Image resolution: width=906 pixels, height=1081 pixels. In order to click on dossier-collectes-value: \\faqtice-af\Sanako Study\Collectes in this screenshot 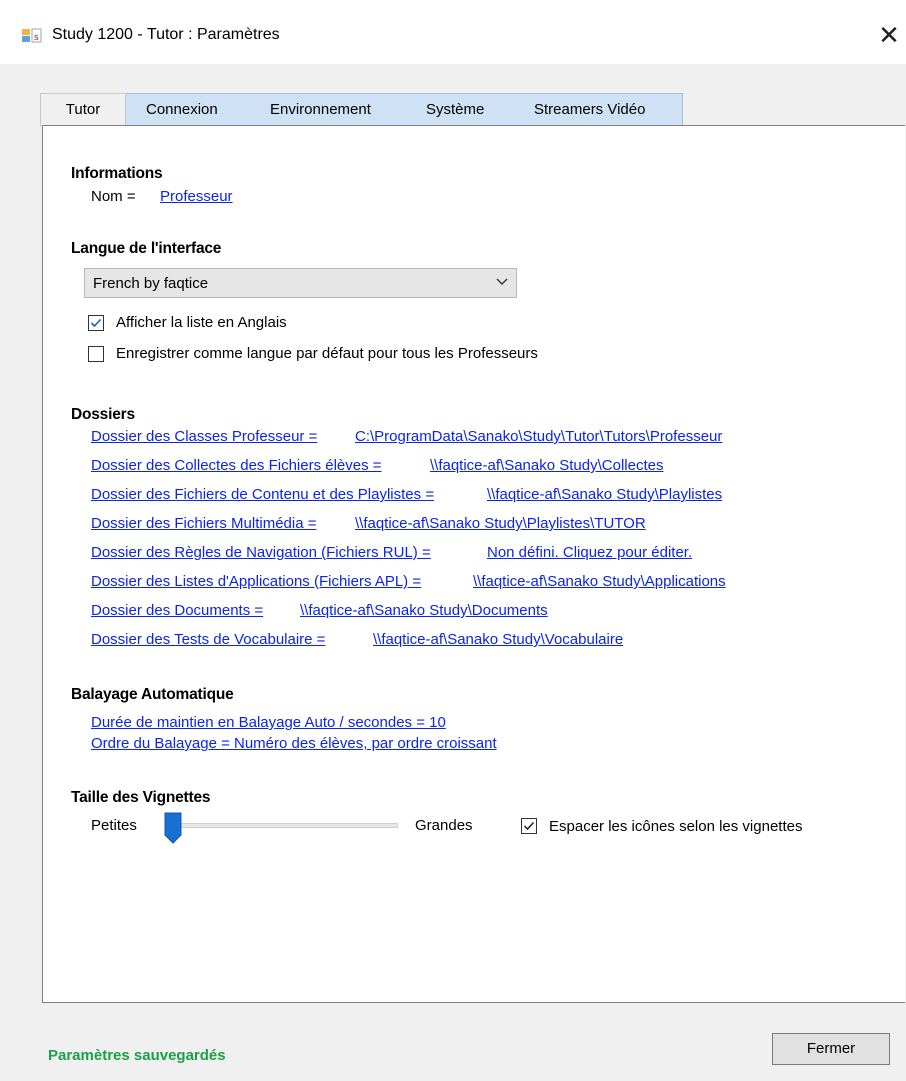, I will do `click(546, 465)`.